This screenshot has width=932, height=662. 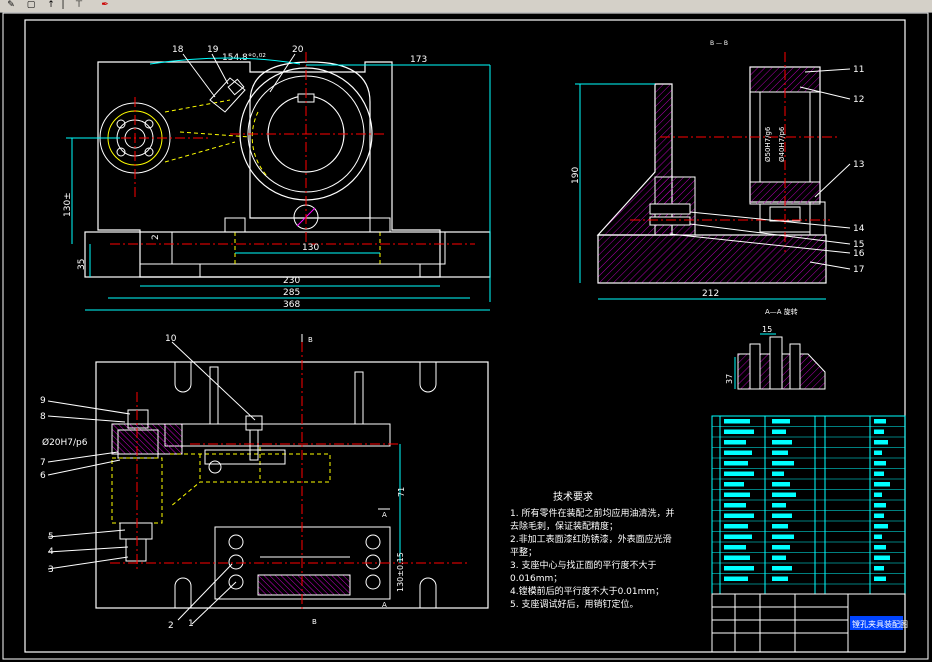 I want to click on label-19: 19, so click(x=213, y=50).